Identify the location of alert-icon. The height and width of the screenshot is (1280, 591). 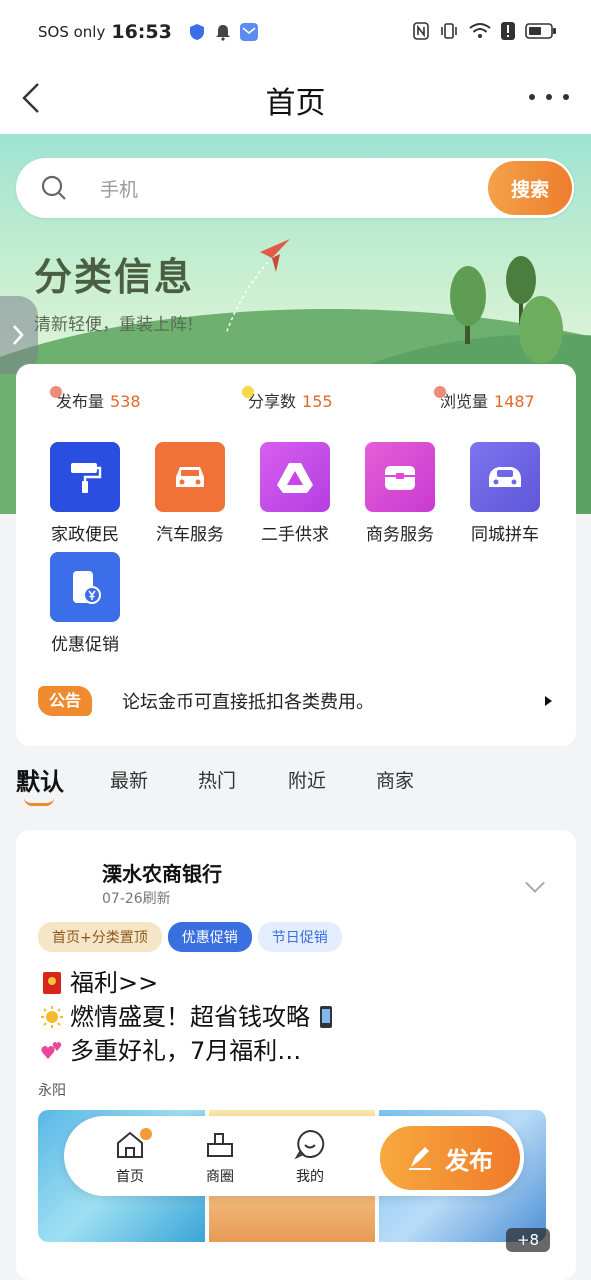
(508, 31).